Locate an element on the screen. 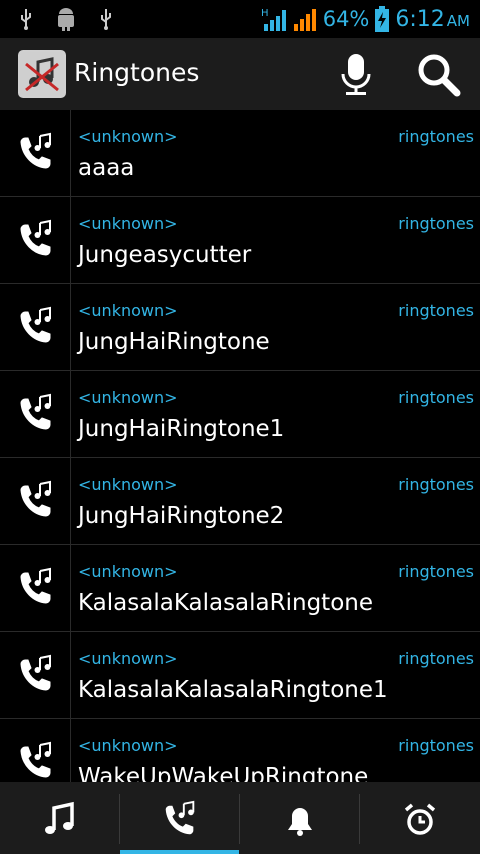 The width and height of the screenshot is (480, 854). ringtone-title: aaaa is located at coordinates (106, 168).